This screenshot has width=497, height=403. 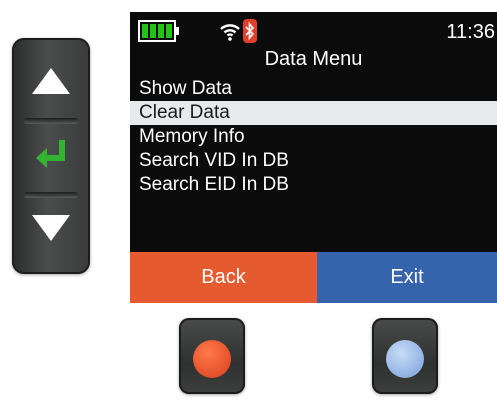 What do you see at coordinates (313, 161) in the screenshot?
I see `menu-item-search-vid: Search VID In DB` at bounding box center [313, 161].